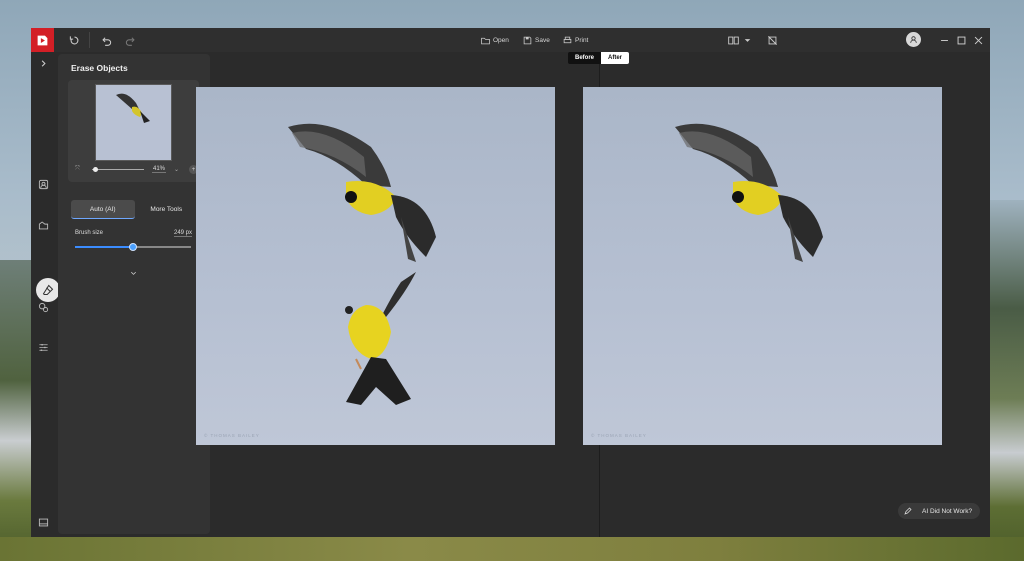 The width and height of the screenshot is (1024, 561). Describe the element at coordinates (961, 40) in the screenshot. I see `maximize-icon` at that location.